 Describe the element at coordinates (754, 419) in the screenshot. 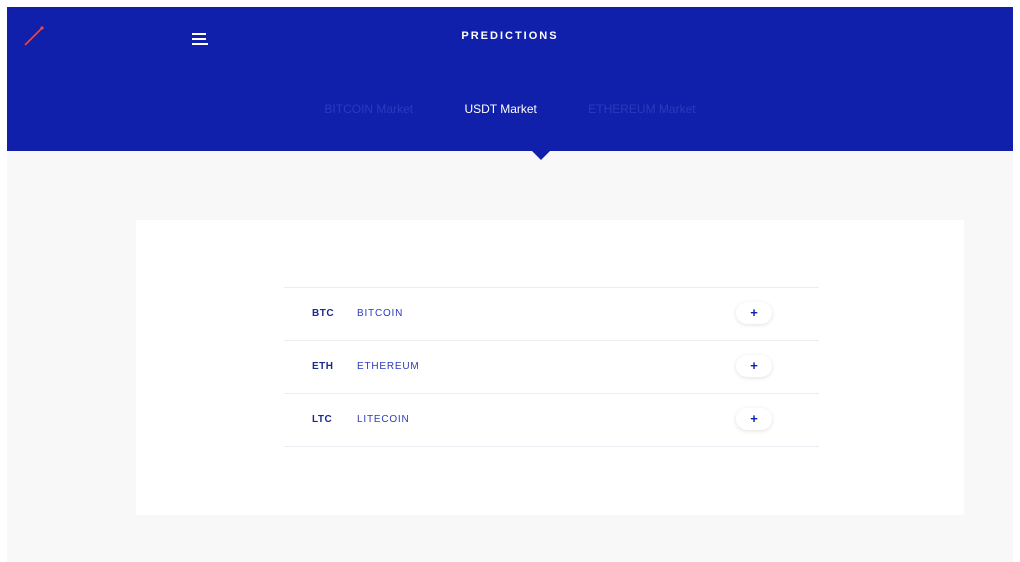

I see `add-ltc-button: +` at that location.